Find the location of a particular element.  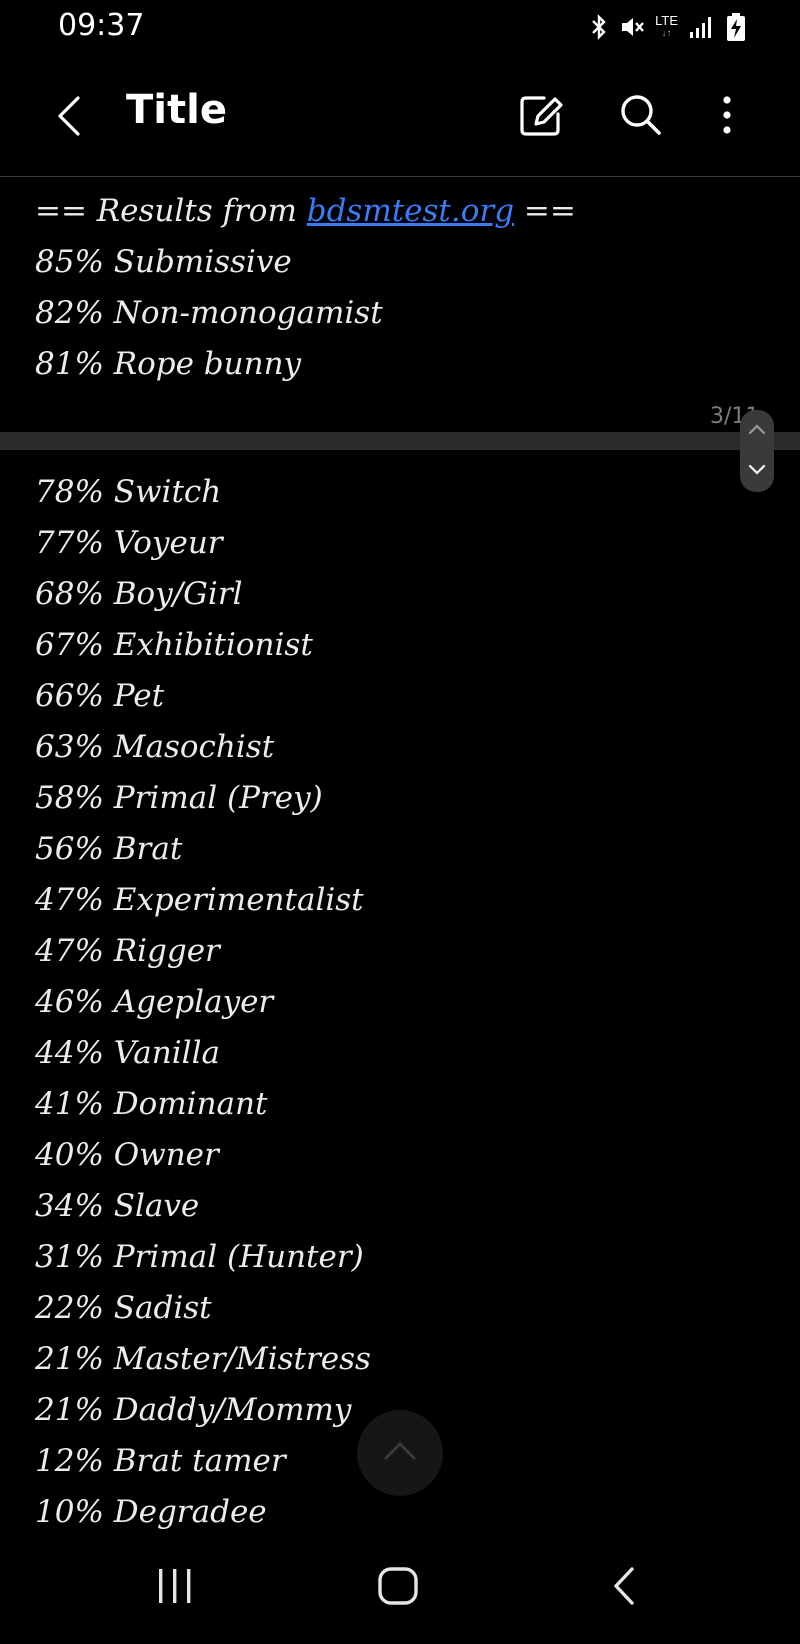

back-icon is located at coordinates (624, 1588).